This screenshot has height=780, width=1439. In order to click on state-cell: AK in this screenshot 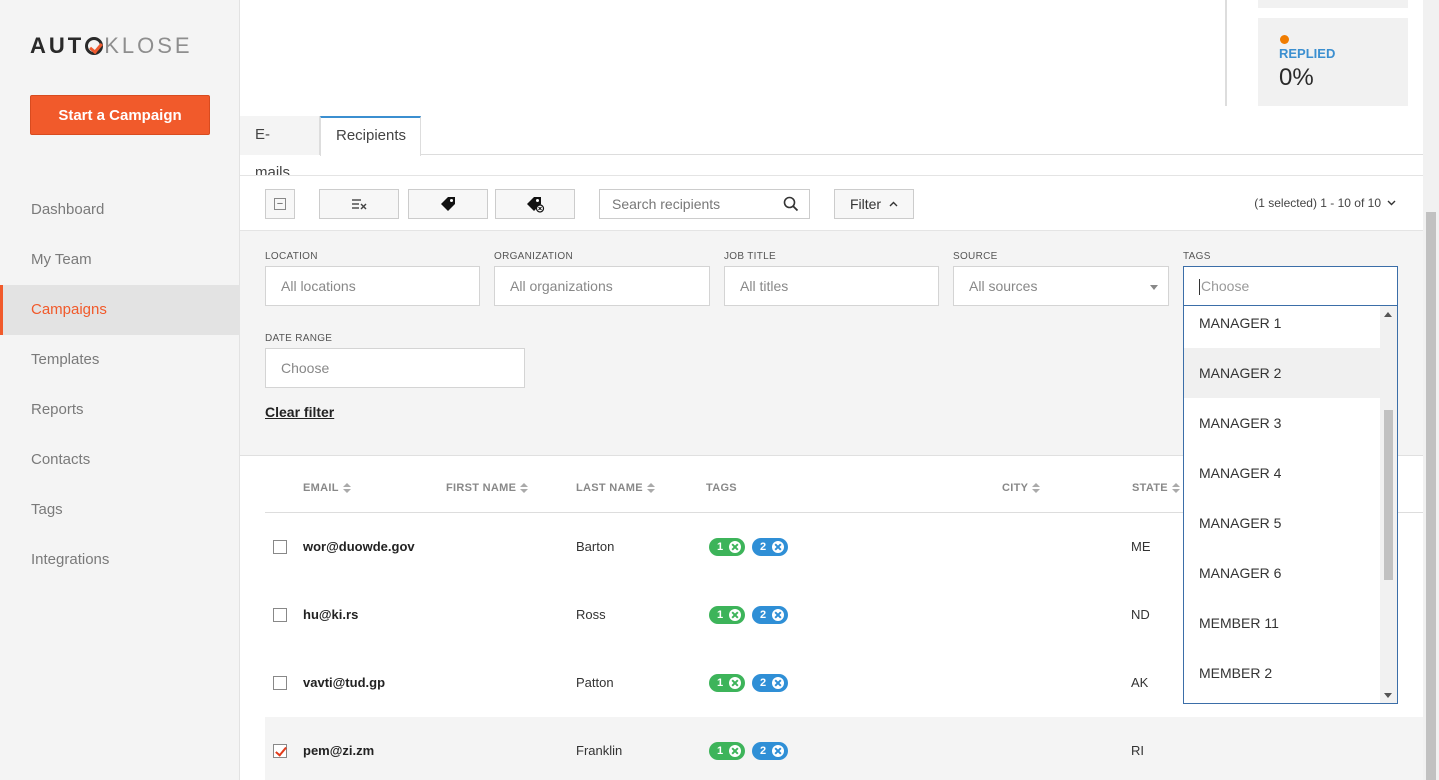, I will do `click(1140, 682)`.